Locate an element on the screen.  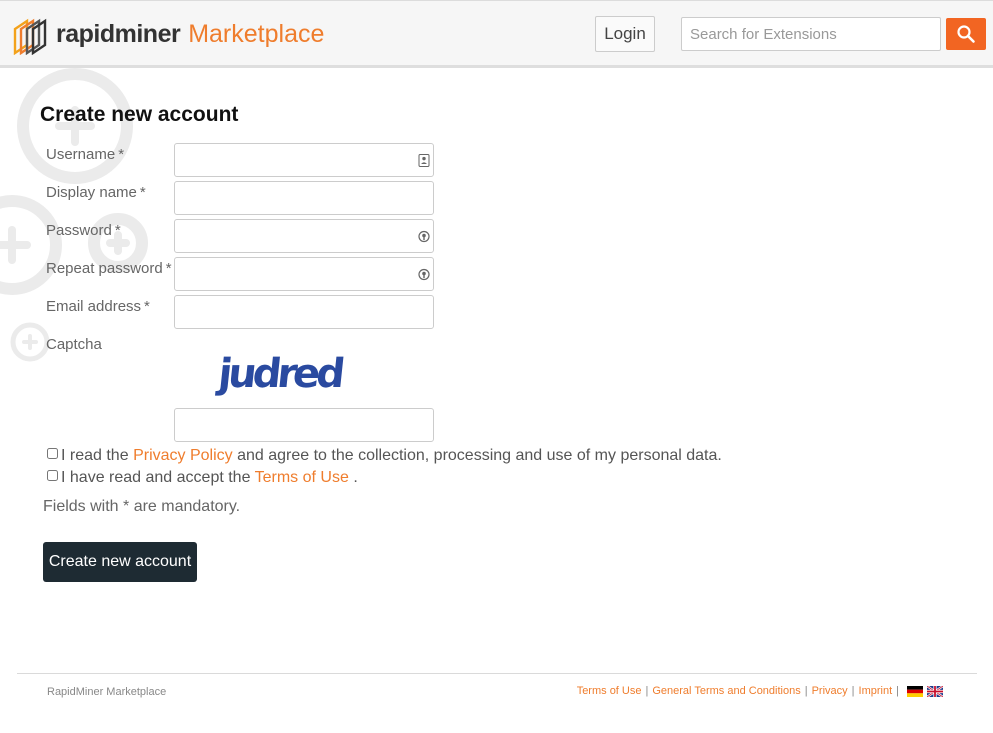
search-icon is located at coordinates (966, 34).